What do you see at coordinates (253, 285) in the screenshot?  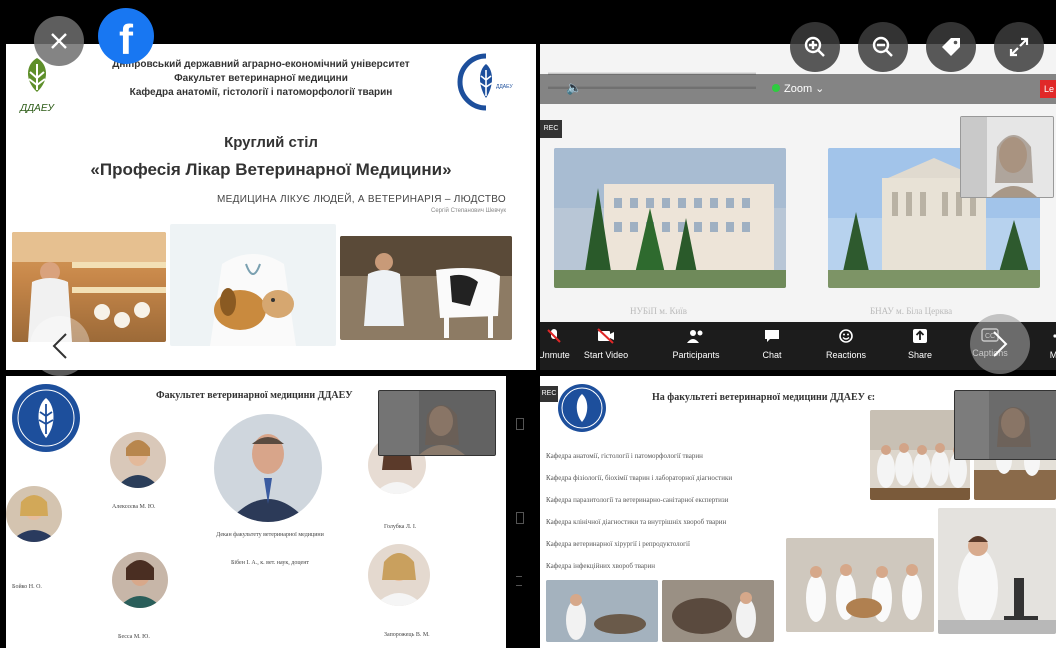 I see `vet-dog-photo` at bounding box center [253, 285].